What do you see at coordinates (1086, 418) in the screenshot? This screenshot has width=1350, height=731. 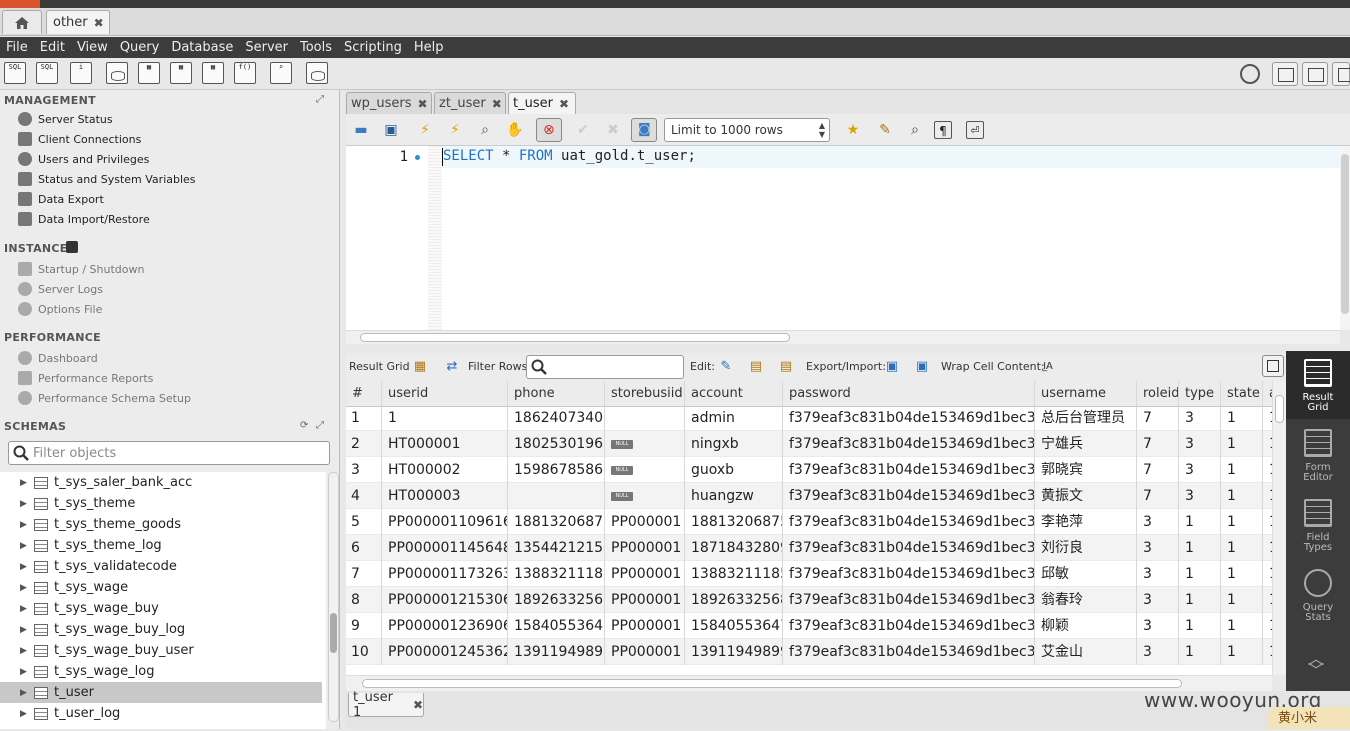 I see `table-cell: 总后台管理员` at bounding box center [1086, 418].